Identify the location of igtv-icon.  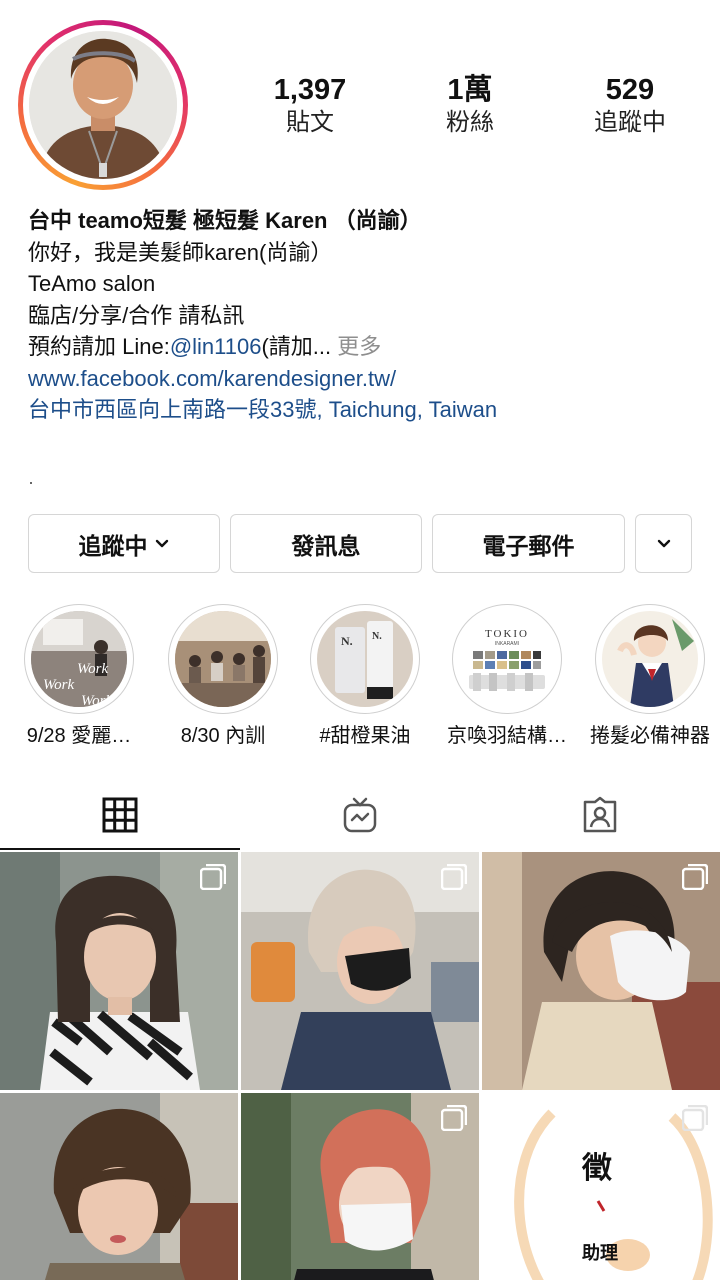
(360, 815).